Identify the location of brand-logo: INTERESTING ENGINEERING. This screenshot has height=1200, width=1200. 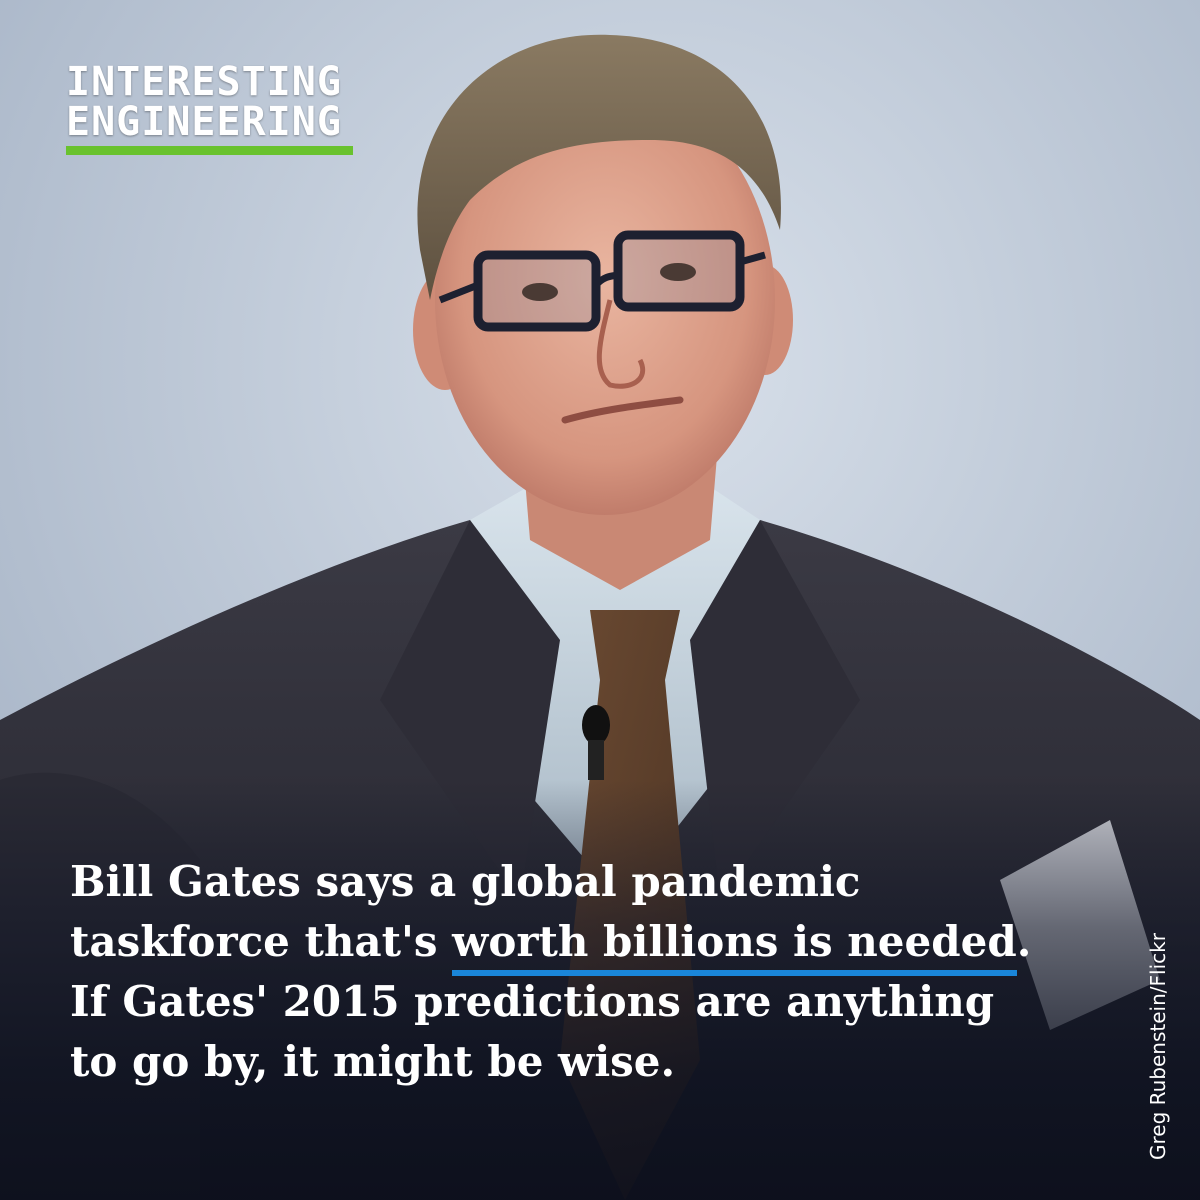
(209, 108).